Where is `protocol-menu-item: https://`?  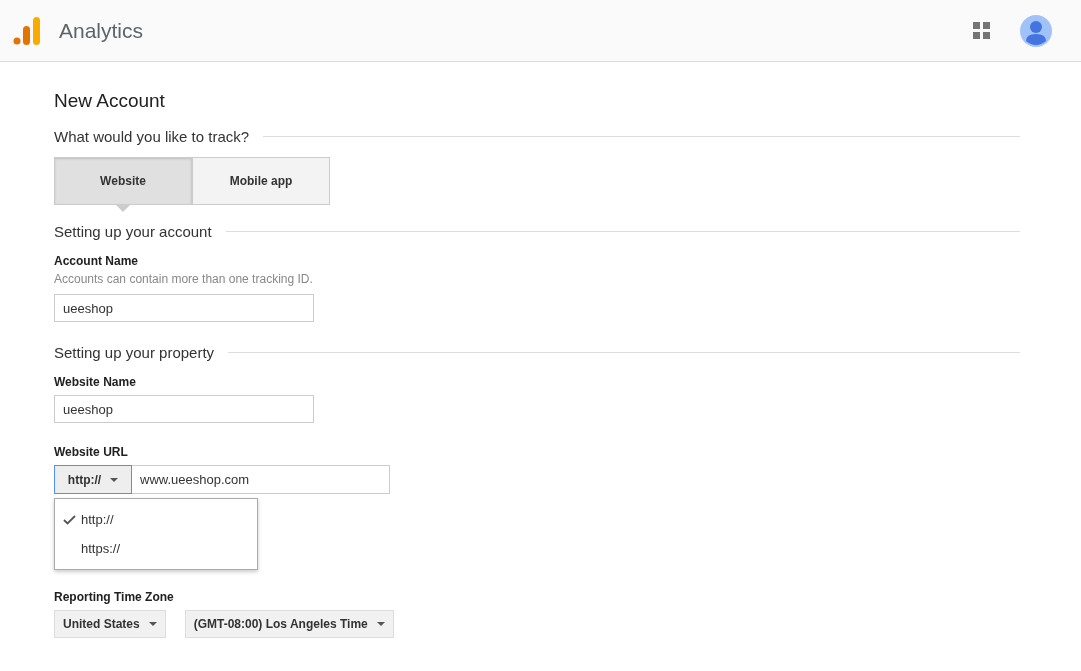
protocol-menu-item: https:// is located at coordinates (156, 548).